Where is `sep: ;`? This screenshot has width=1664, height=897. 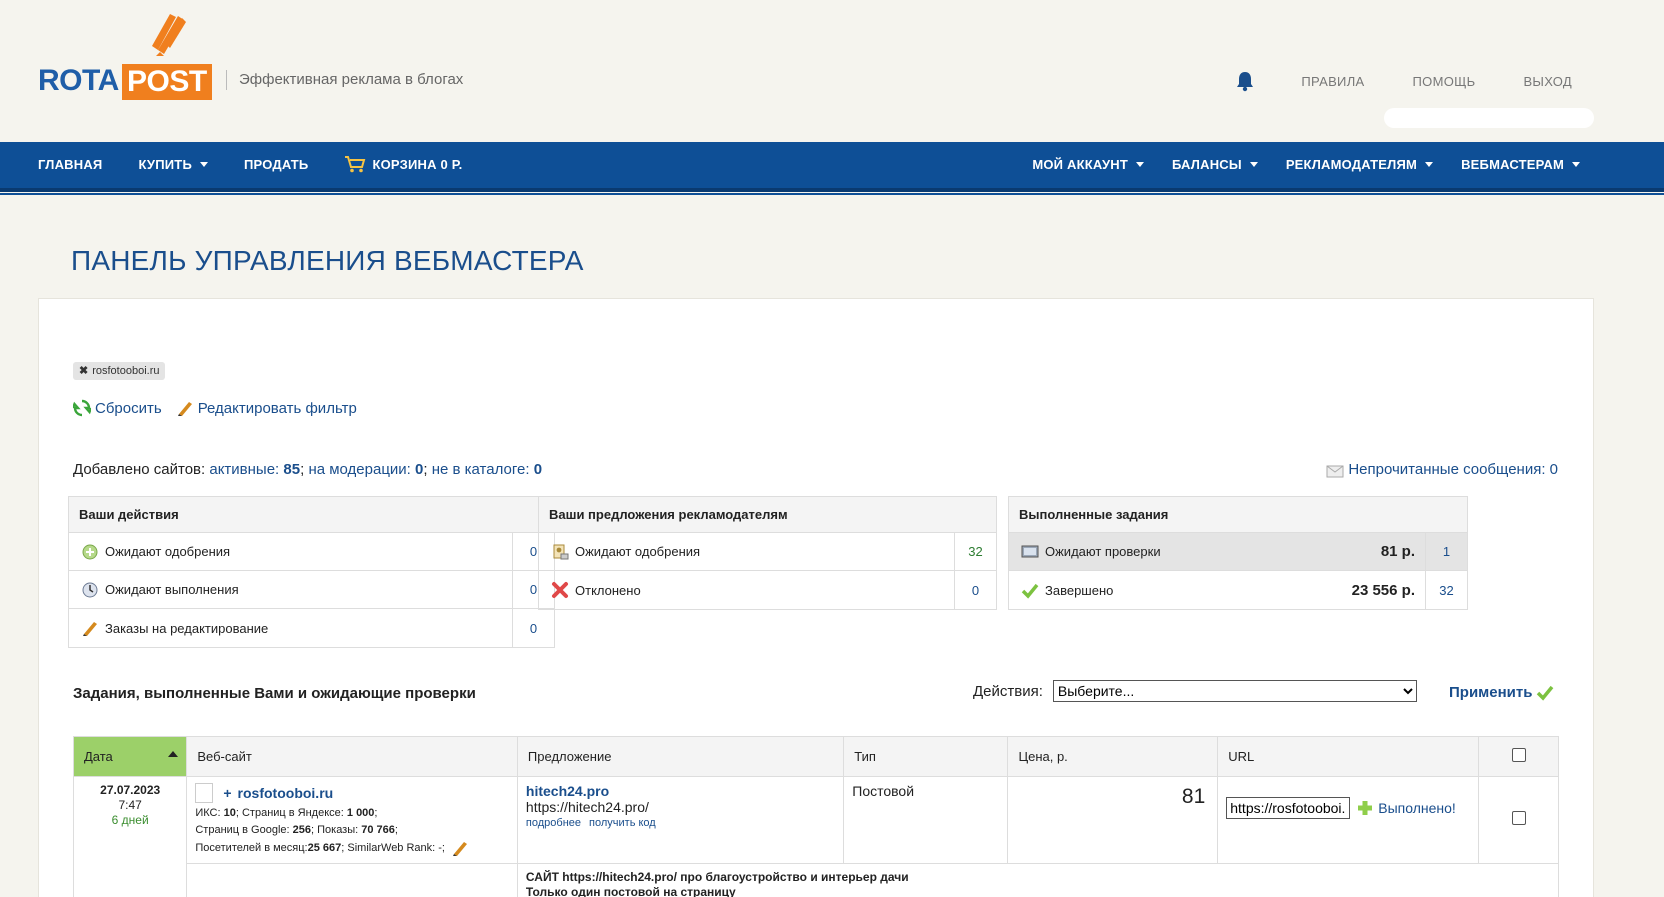 sep: ; is located at coordinates (302, 469).